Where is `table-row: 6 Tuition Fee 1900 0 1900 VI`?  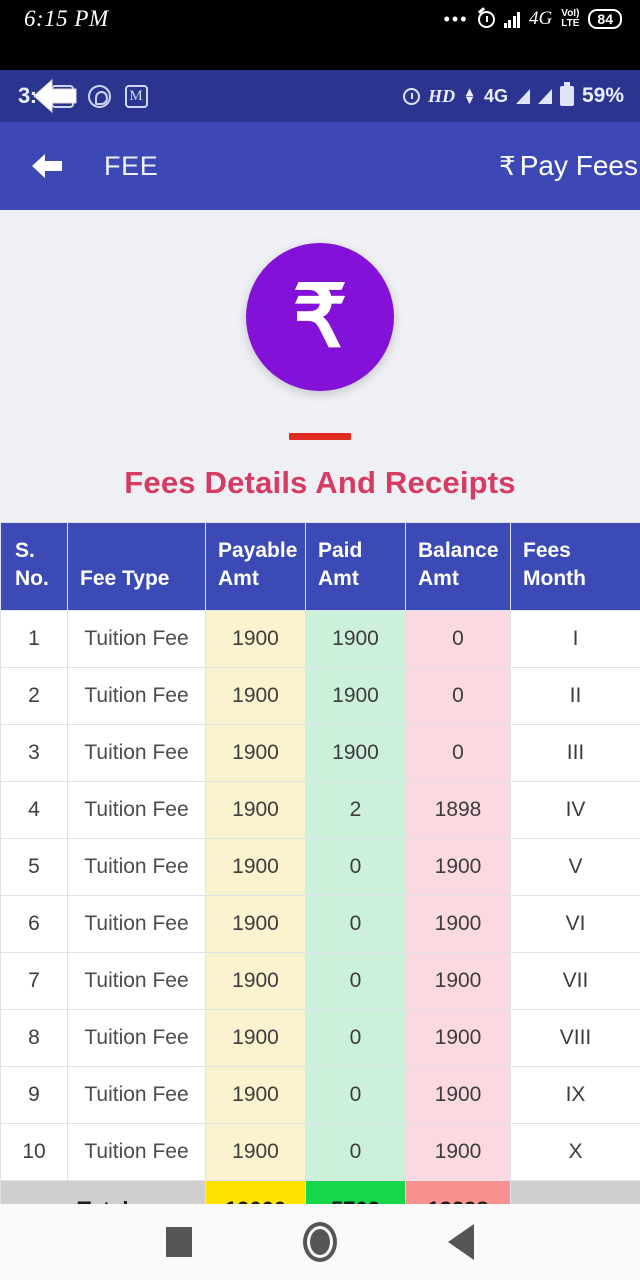 table-row: 6 Tuition Fee 1900 0 1900 VI is located at coordinates (320, 923).